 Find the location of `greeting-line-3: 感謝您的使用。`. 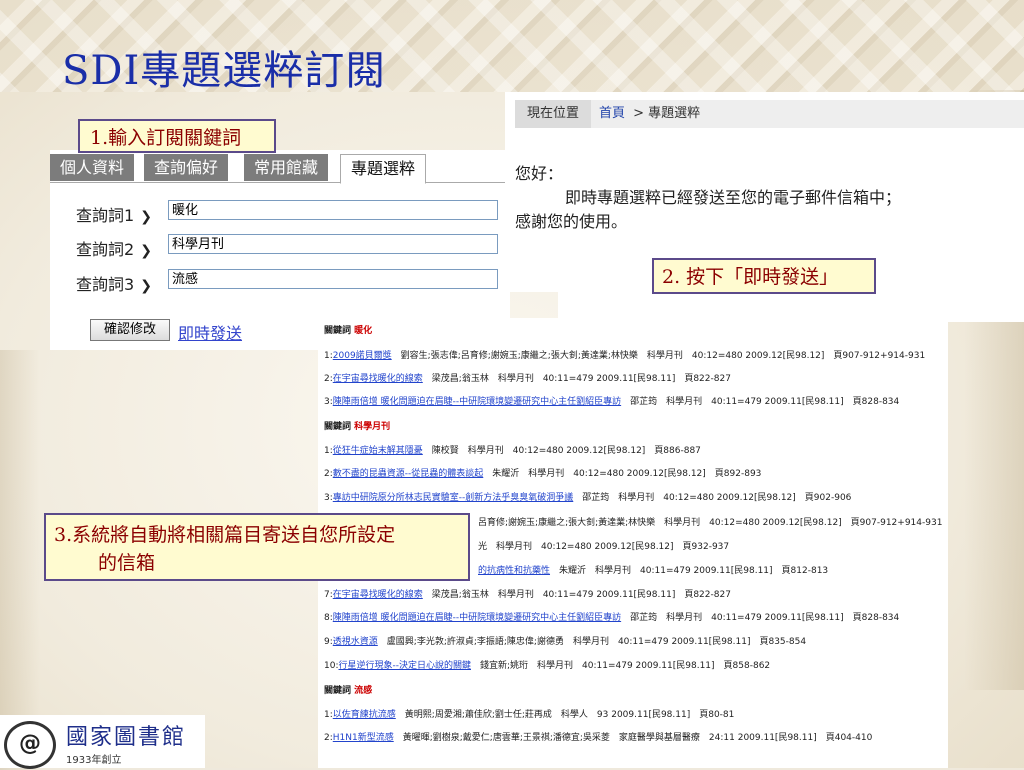

greeting-line-3: 感謝您的使用。 is located at coordinates (571, 221).